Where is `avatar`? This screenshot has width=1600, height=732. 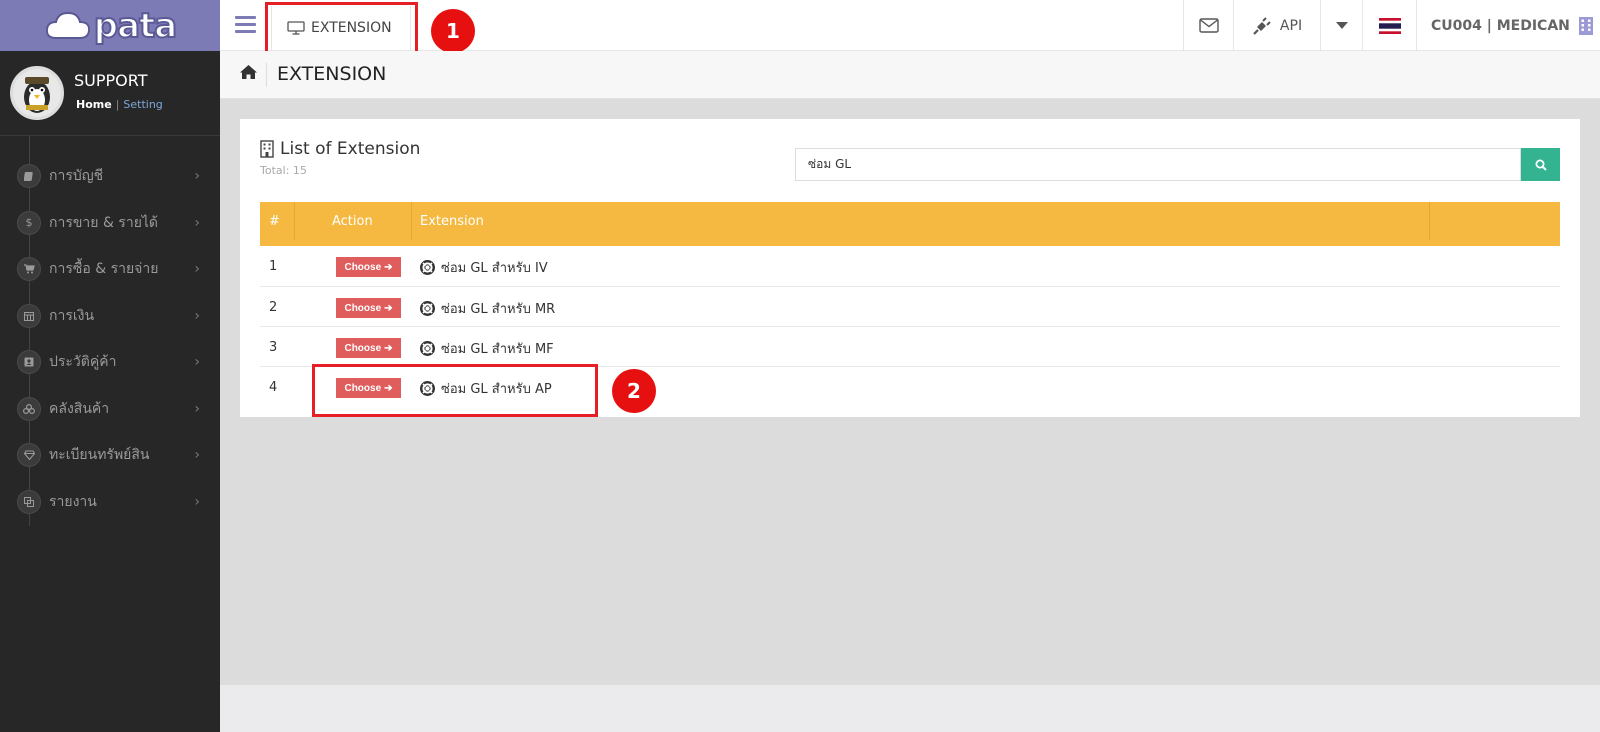 avatar is located at coordinates (37, 93).